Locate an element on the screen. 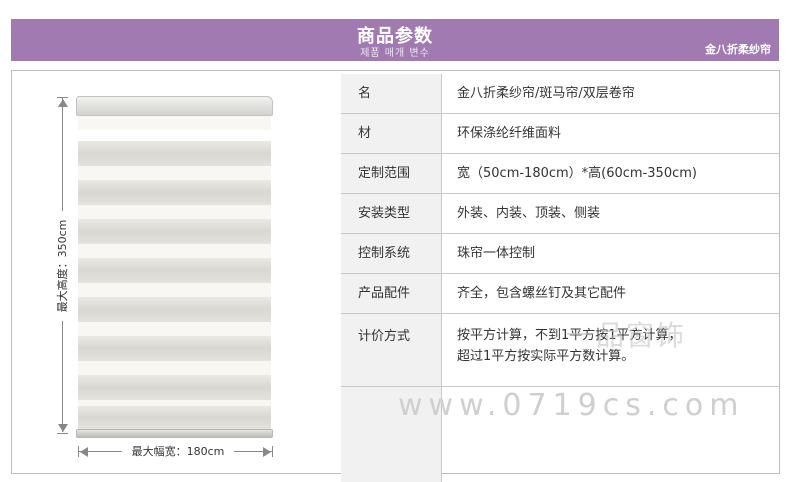  spec-value: 环保涤纶纤维面料 is located at coordinates (509, 133).